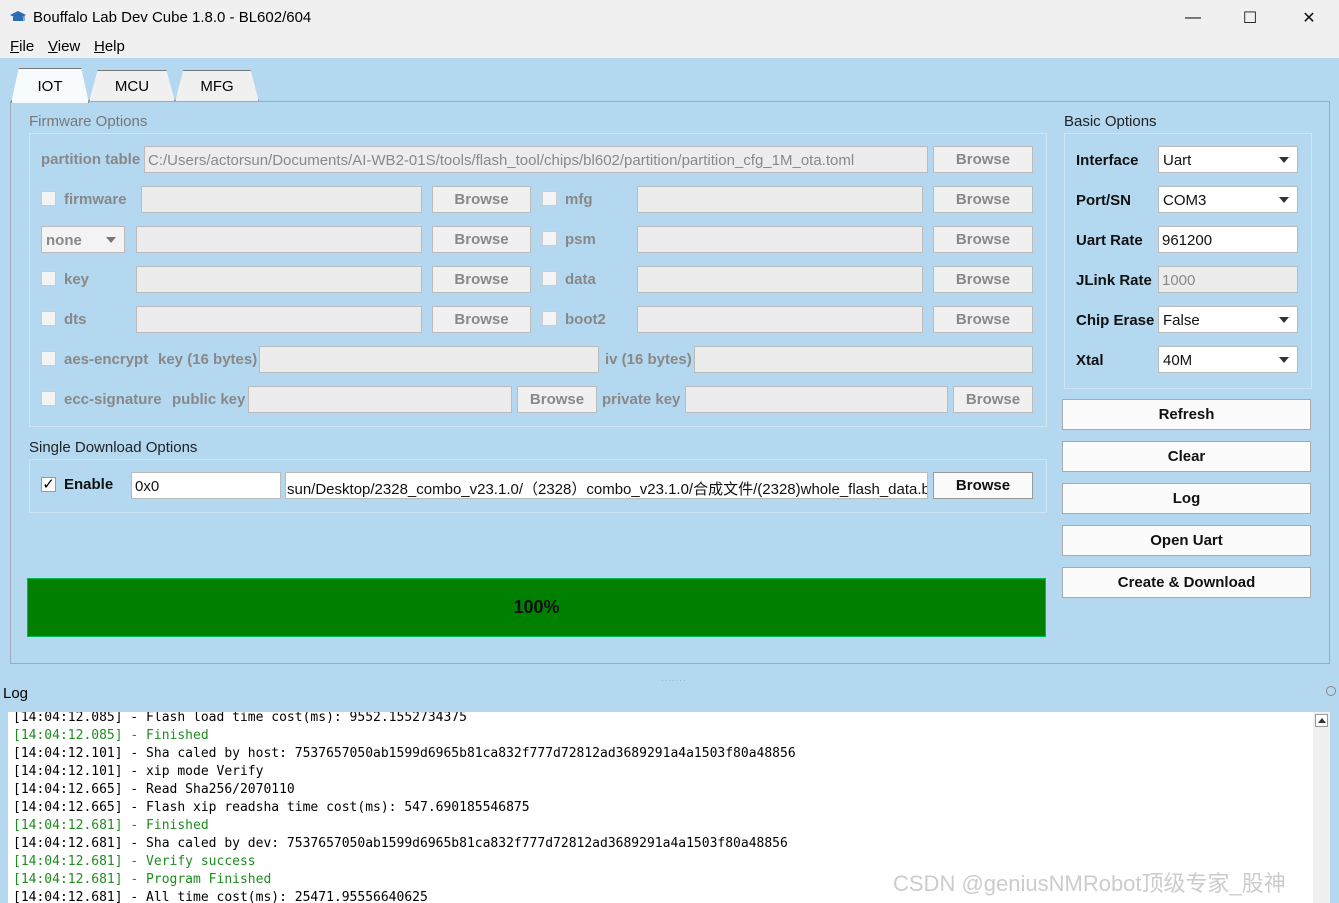  I want to click on enable-checkbox: ✓, so click(48, 484).